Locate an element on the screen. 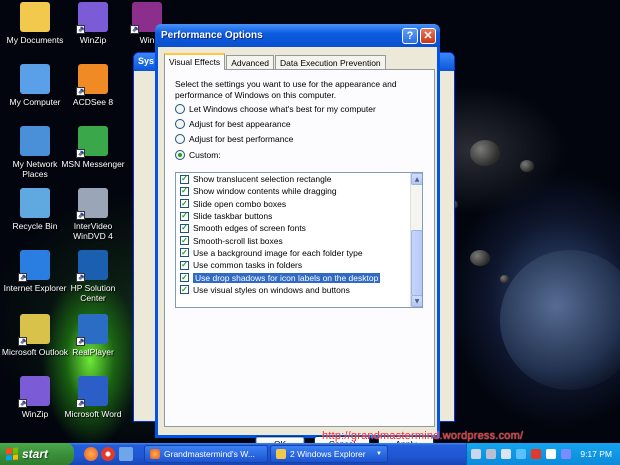 This screenshot has height=465, width=620. effect-list-item: ✓ Smooth-scroll list boxes is located at coordinates (293, 240).